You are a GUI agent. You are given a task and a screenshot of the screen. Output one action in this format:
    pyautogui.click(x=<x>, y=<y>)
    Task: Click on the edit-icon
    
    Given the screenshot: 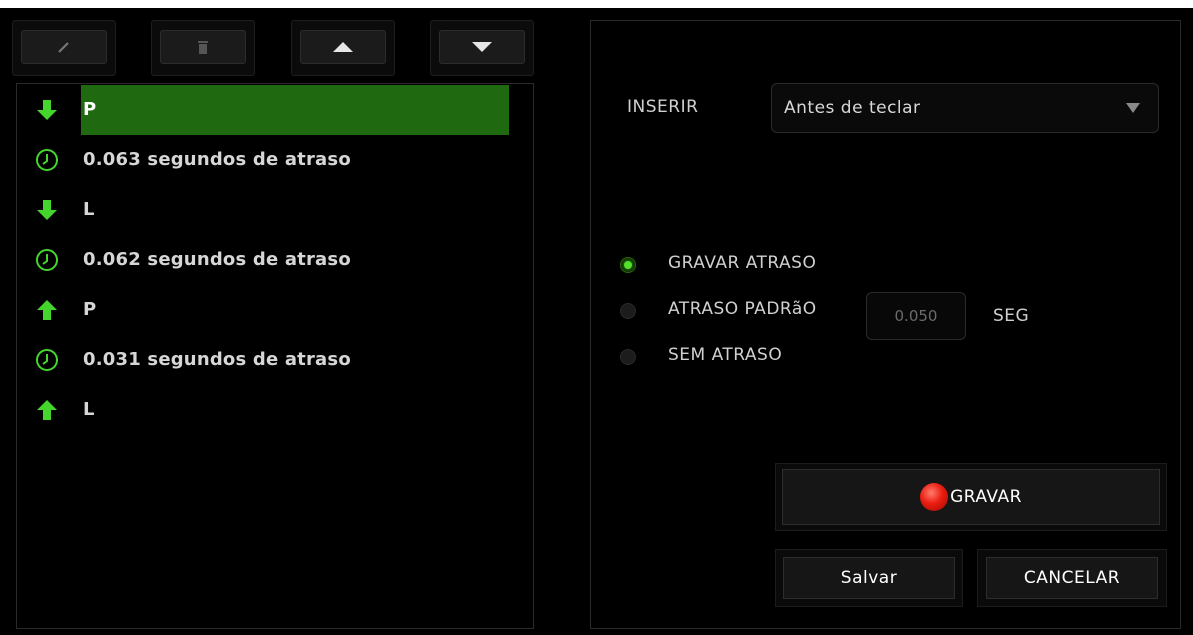 What is the action you would take?
    pyautogui.click(x=63, y=47)
    